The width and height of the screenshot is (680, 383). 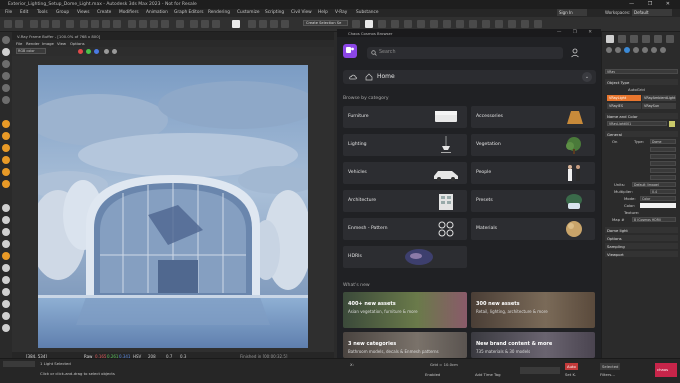 I want to click on blue-channel-icon, so click(x=96, y=51).